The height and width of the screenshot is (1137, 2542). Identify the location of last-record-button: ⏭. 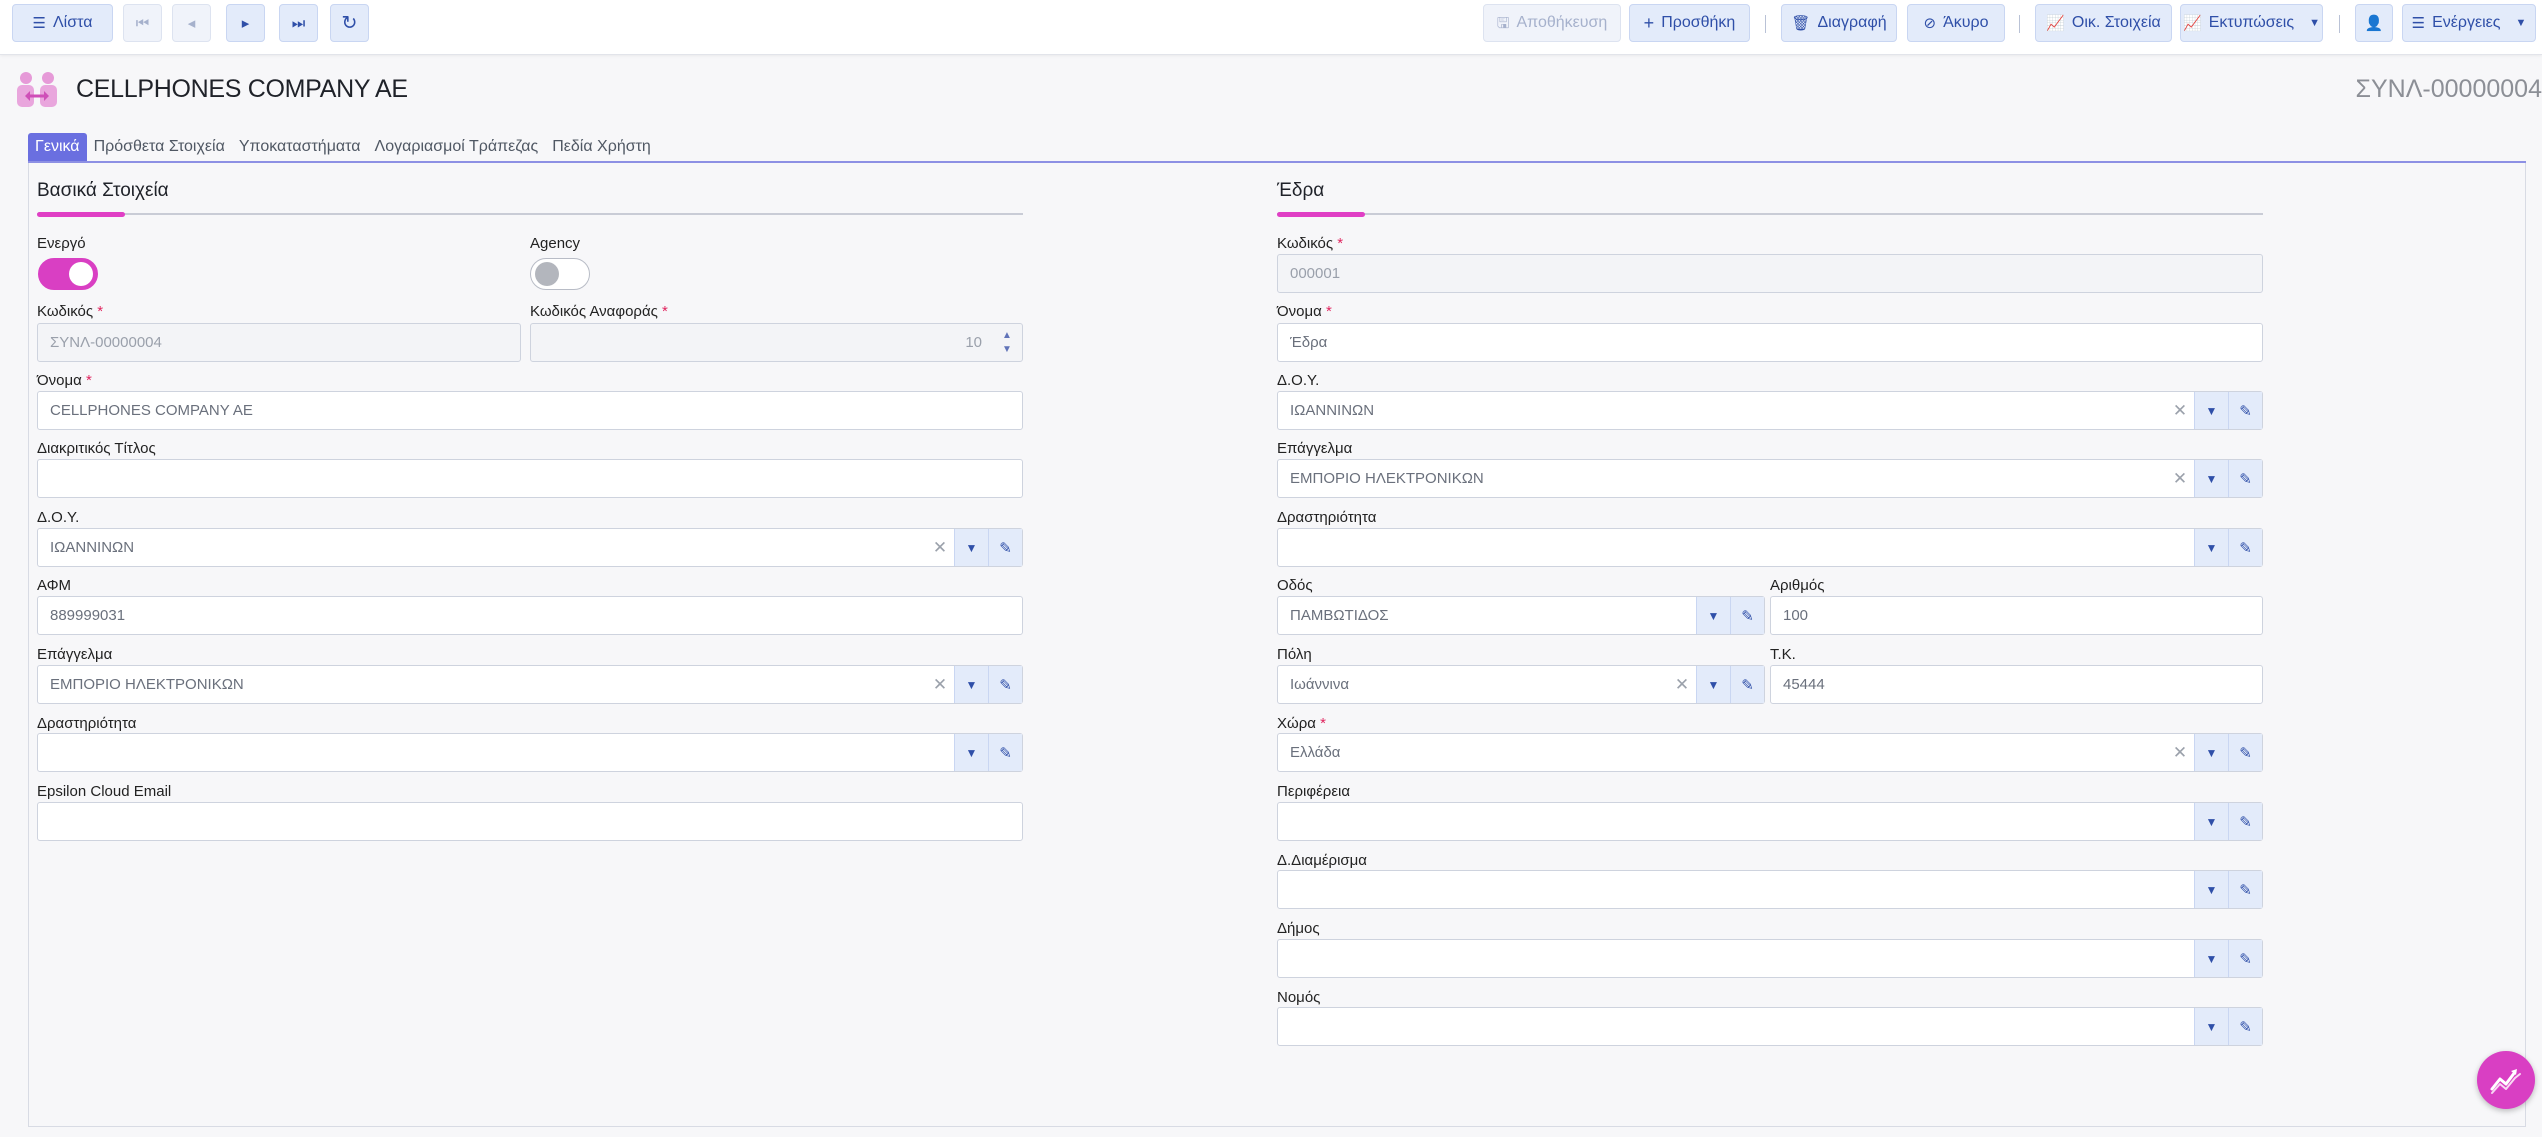
(298, 23).